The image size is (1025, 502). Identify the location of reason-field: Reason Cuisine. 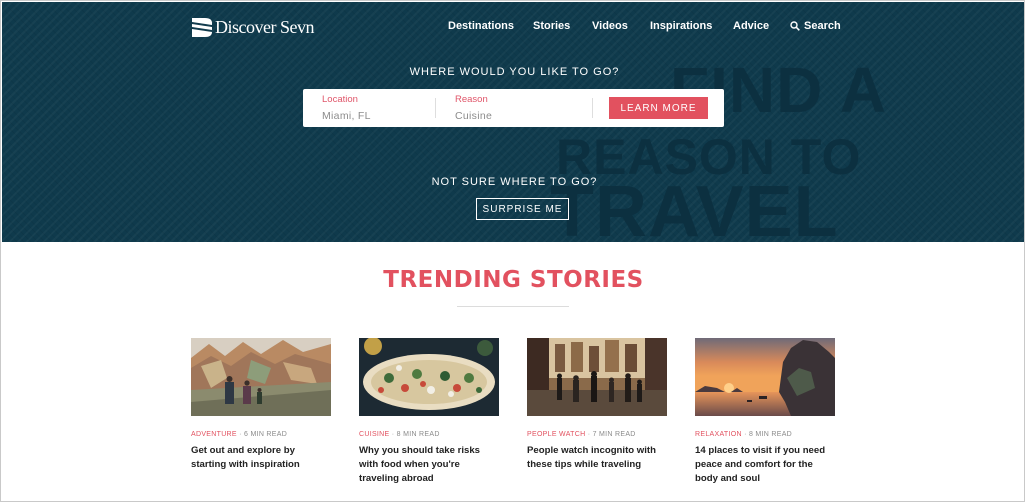
(473, 108).